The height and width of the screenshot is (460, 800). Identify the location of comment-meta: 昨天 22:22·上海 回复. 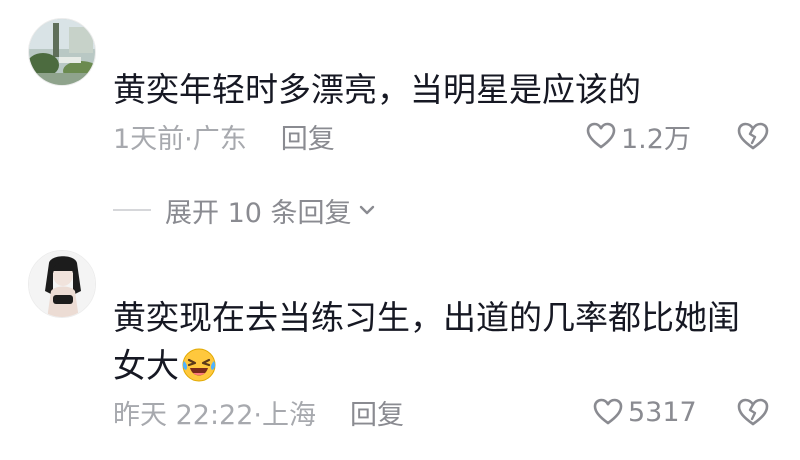
(258, 412).